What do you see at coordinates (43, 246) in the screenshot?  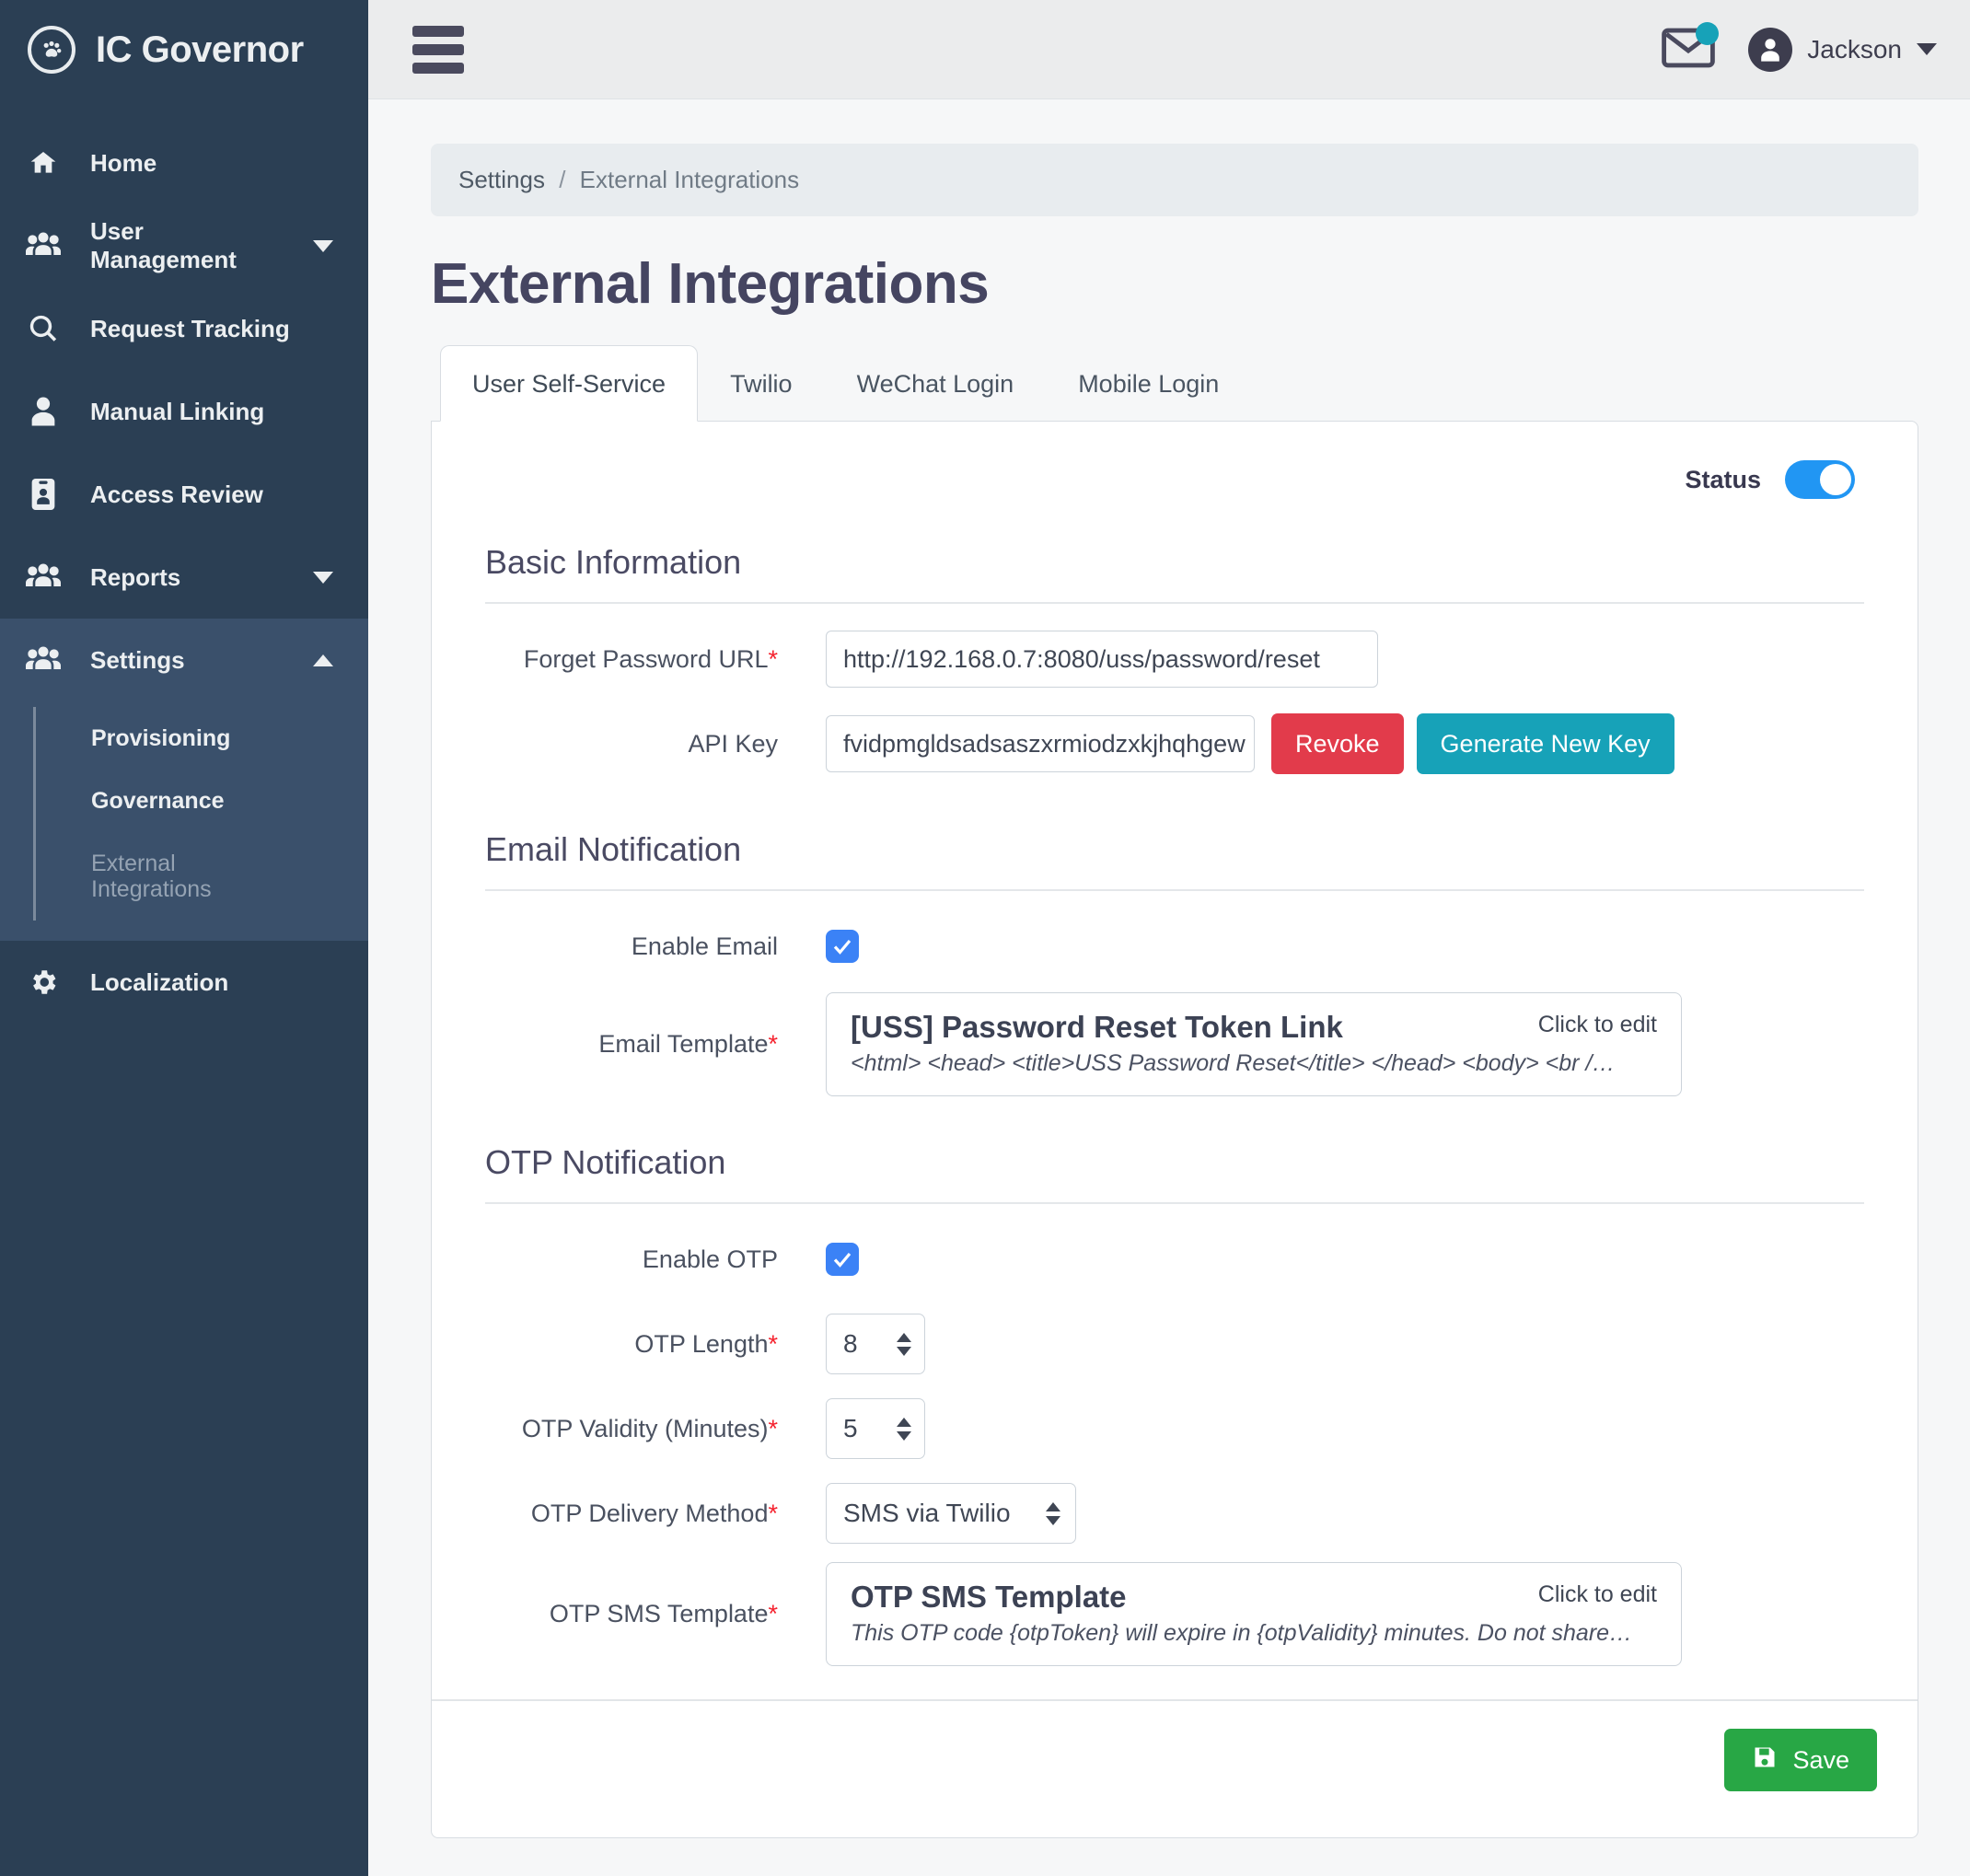 I see `users-icon` at bounding box center [43, 246].